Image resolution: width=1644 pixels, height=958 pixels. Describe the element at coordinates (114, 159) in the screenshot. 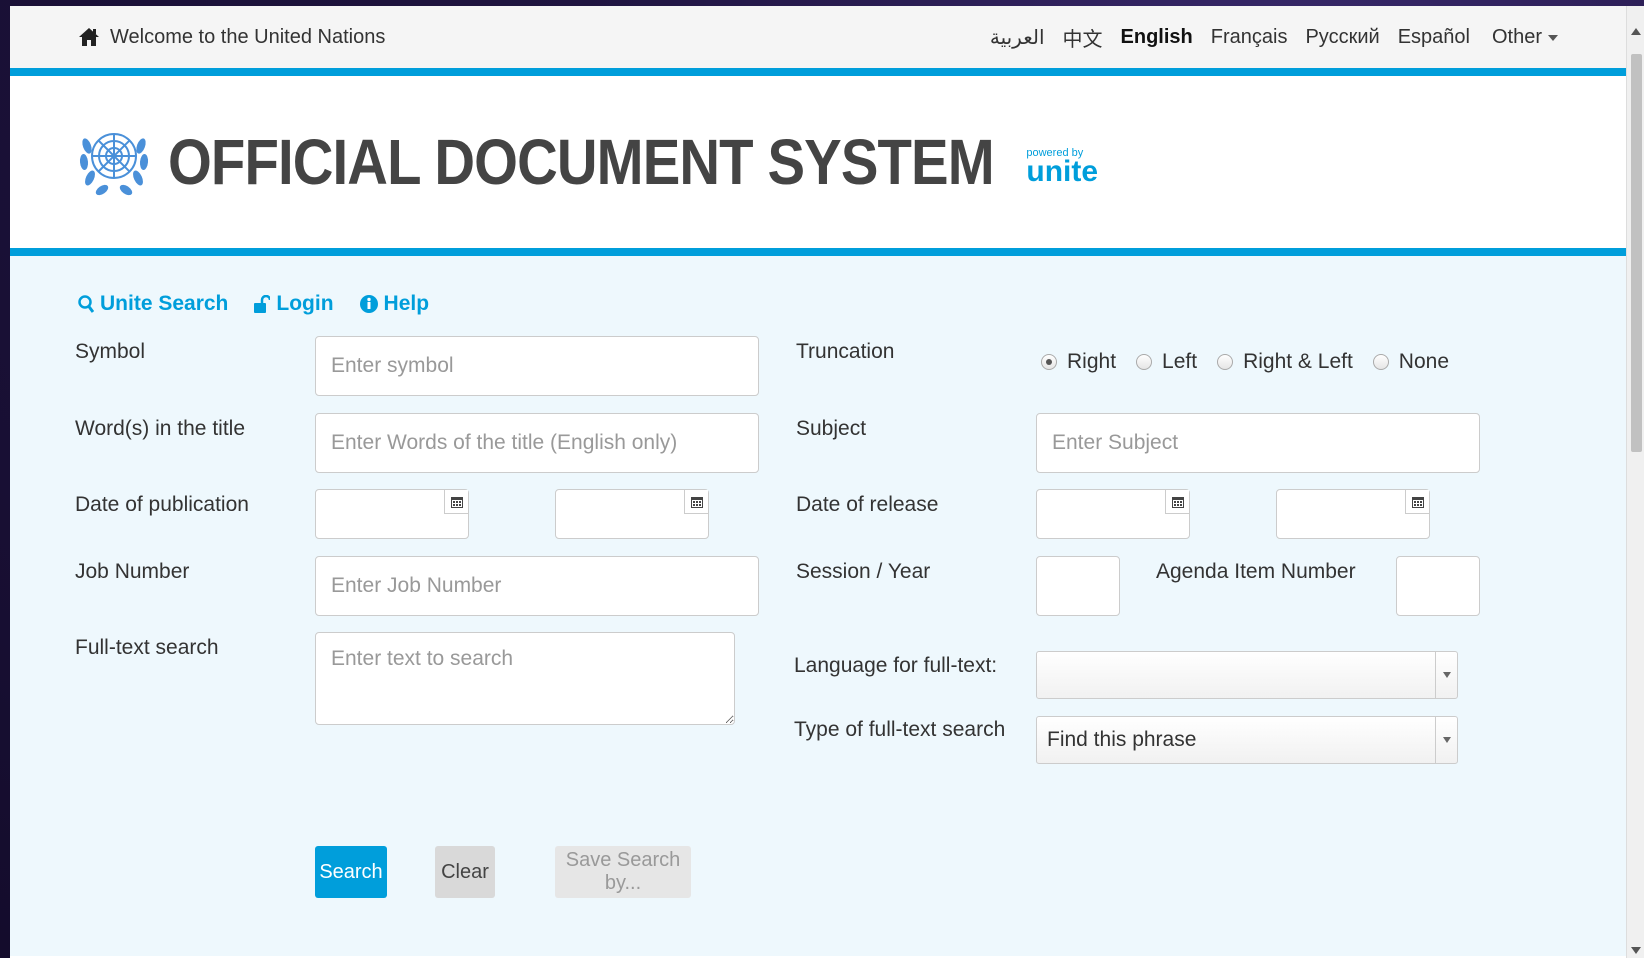

I see `un-emblem-logo` at that location.